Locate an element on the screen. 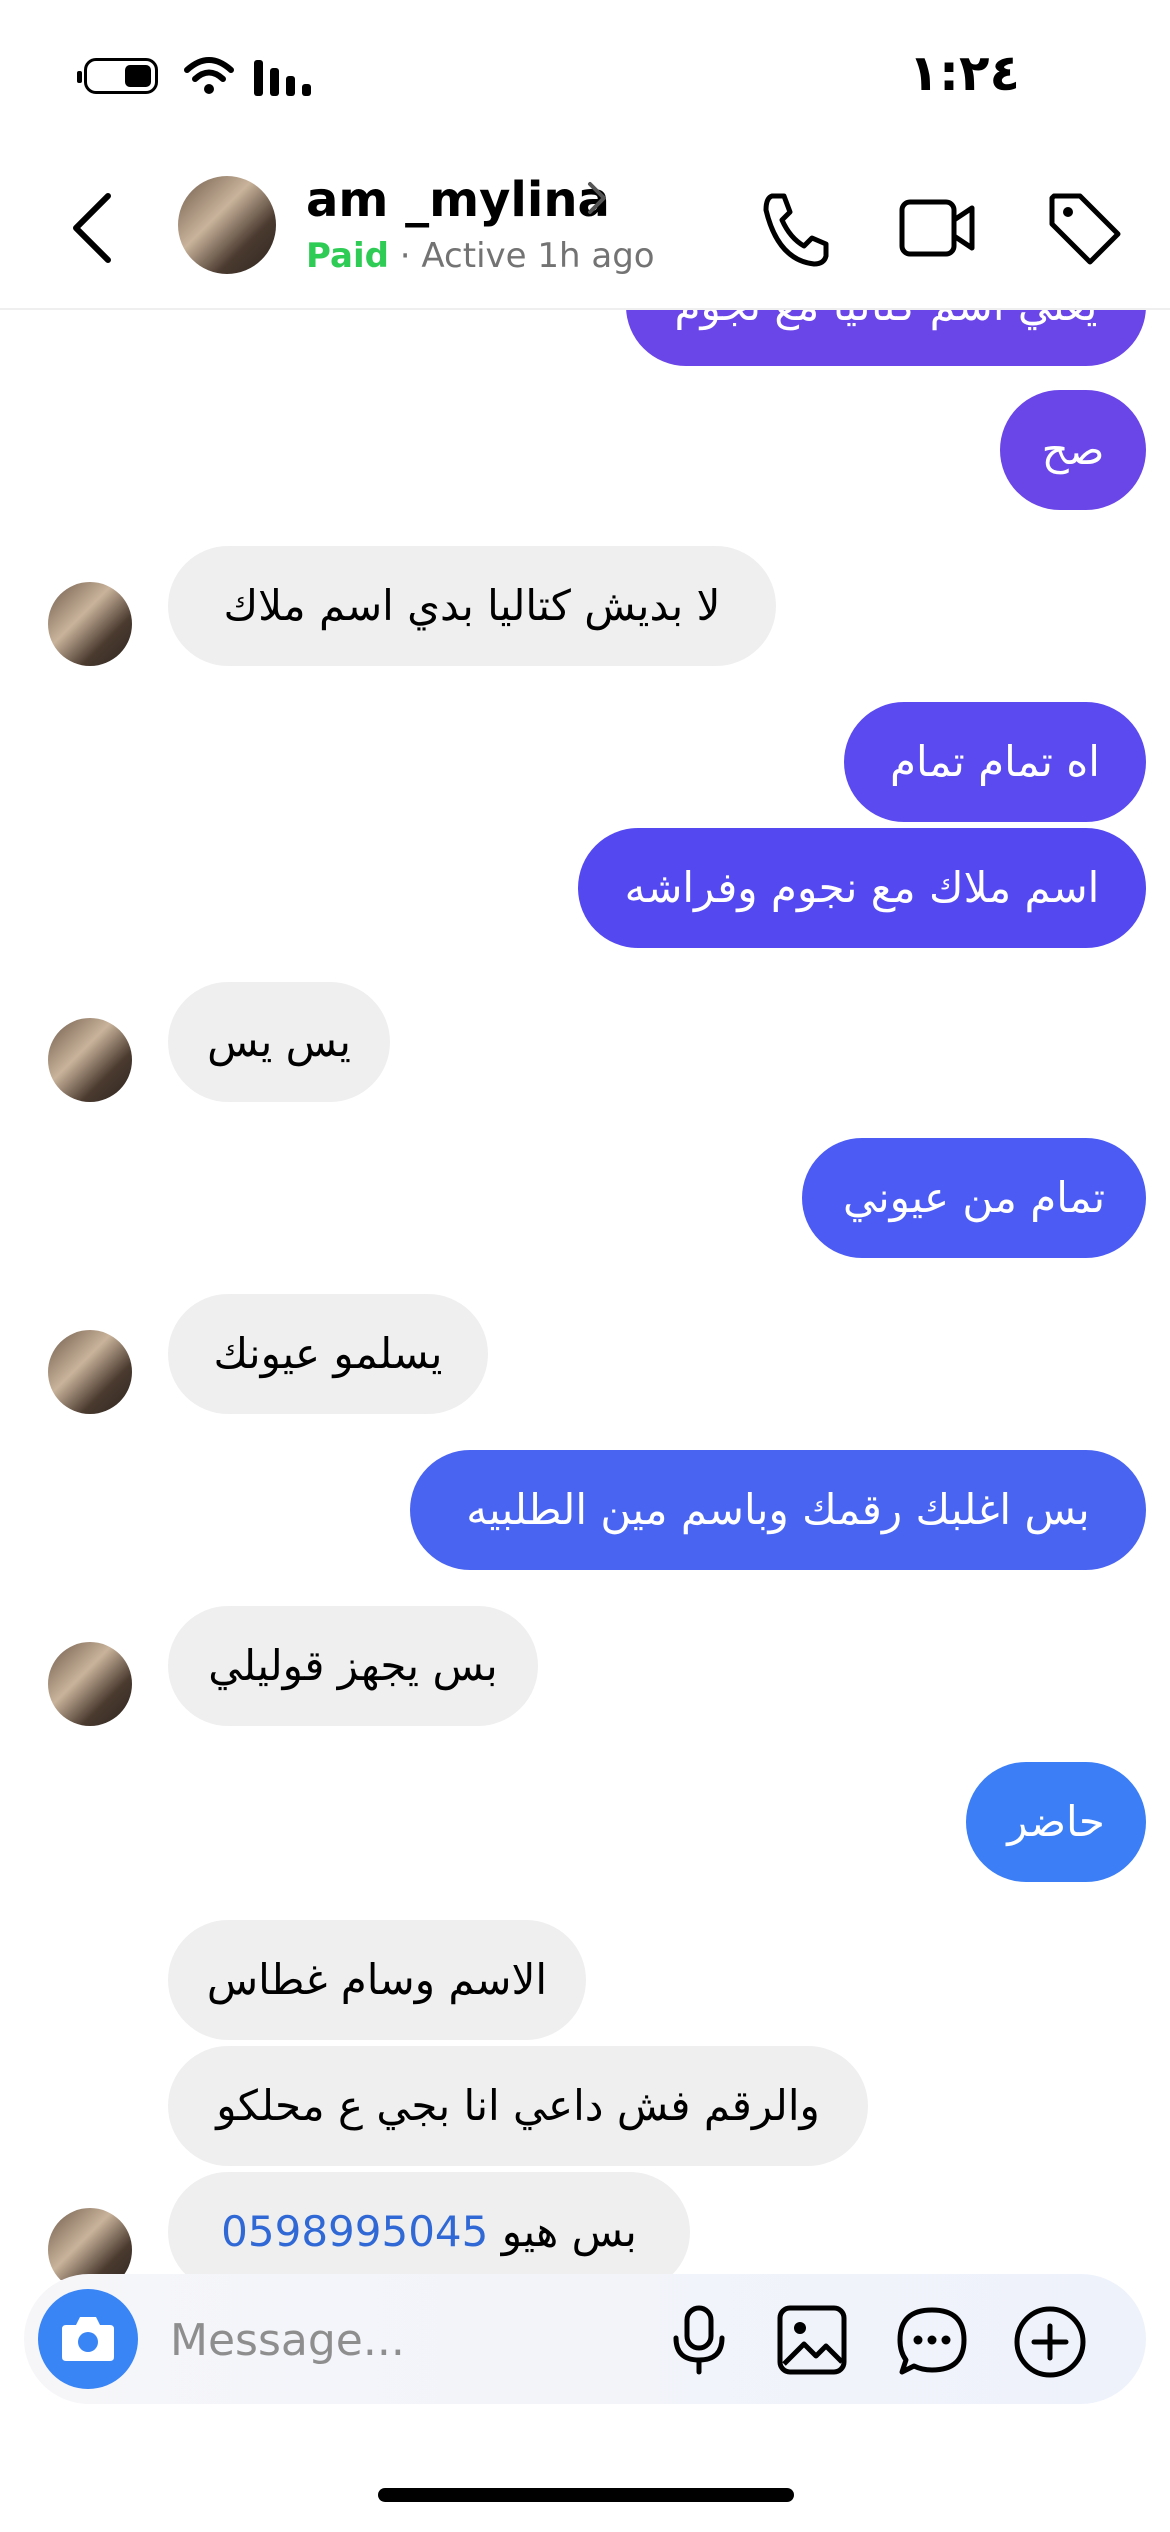 The width and height of the screenshot is (1170, 2532). active-status: Active 1h ago is located at coordinates (538, 256).